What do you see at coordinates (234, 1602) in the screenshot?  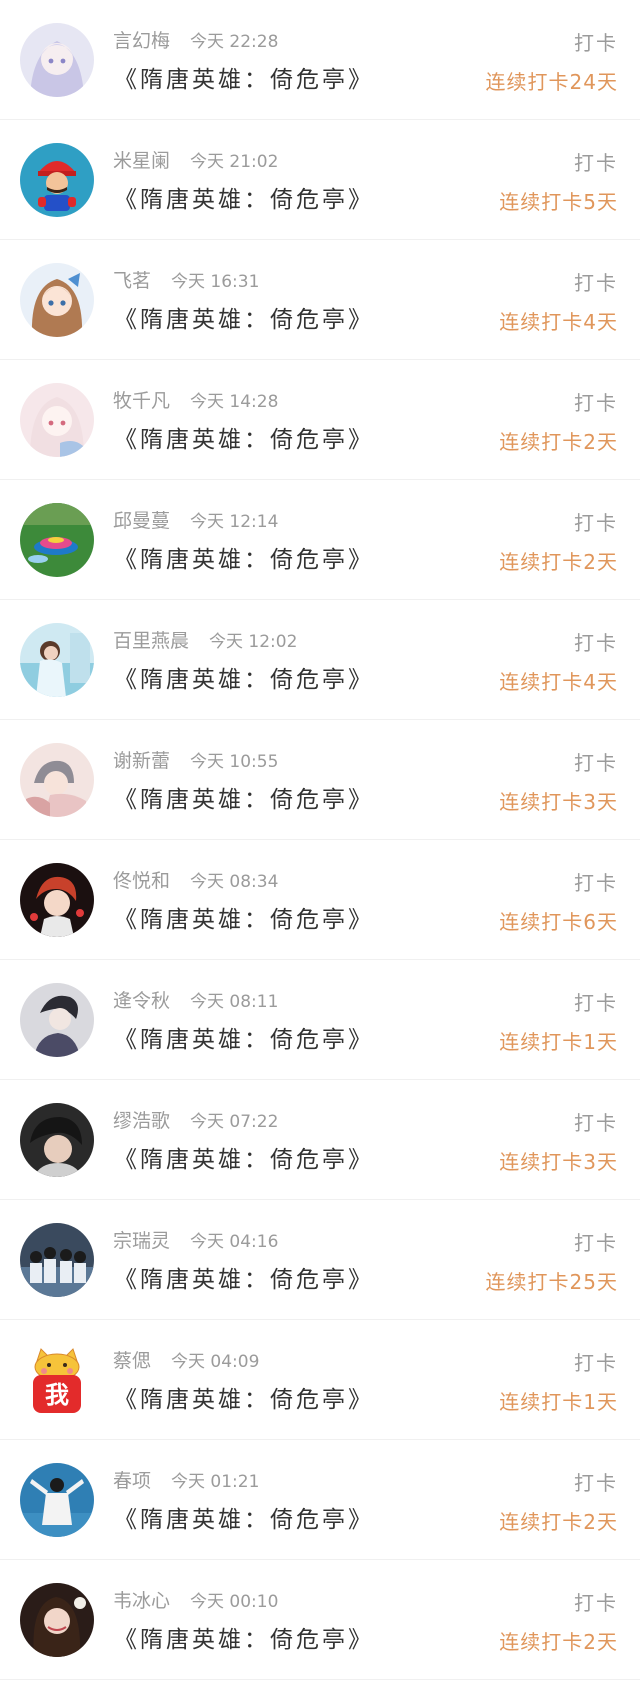 I see `post-time: 今天 00:10` at bounding box center [234, 1602].